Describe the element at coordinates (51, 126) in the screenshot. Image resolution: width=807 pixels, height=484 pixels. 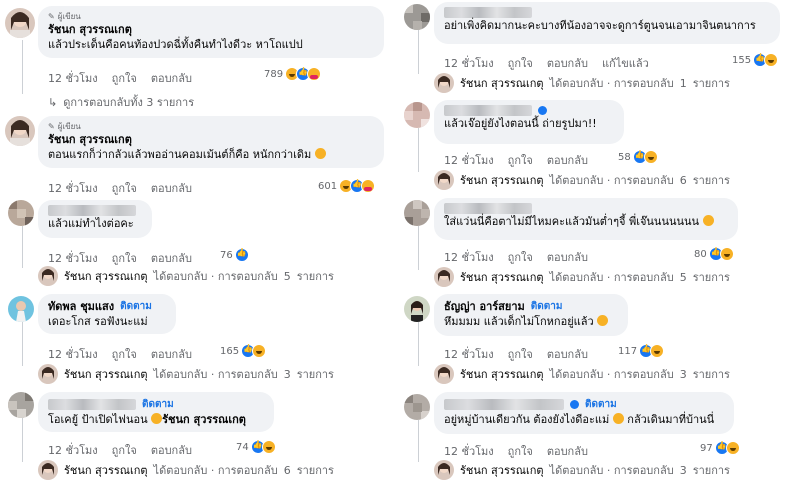
I see `edit-icon: ✎` at that location.